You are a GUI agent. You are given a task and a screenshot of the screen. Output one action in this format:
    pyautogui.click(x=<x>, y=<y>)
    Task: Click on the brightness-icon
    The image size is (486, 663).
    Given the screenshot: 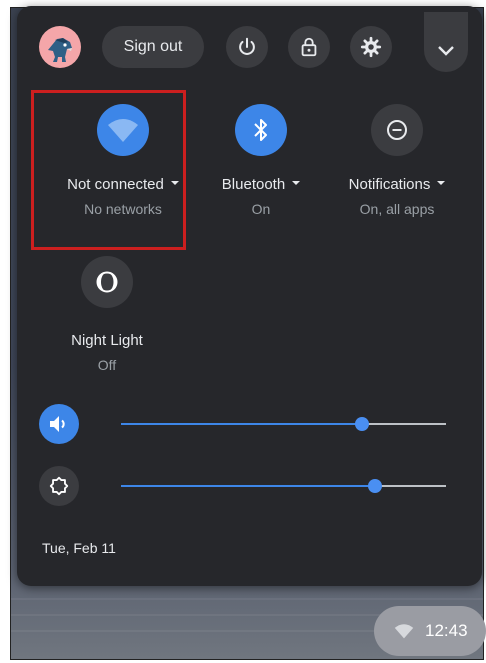 What is the action you would take?
    pyautogui.click(x=59, y=486)
    